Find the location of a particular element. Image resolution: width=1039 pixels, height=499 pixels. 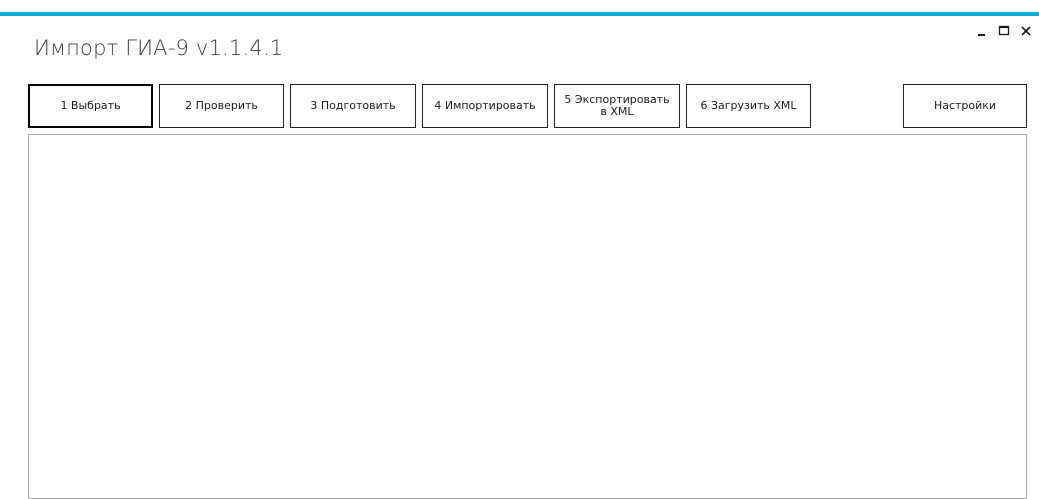

load-xml-button: 6 Загрузить XML is located at coordinates (748, 106).